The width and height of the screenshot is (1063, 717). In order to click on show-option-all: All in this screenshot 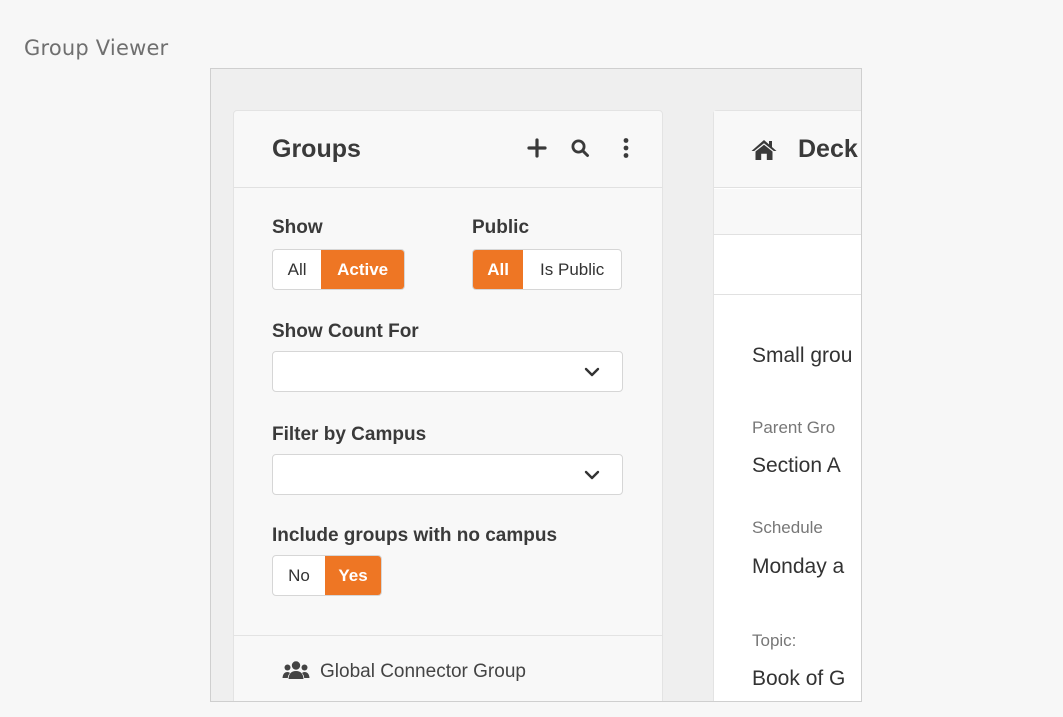, I will do `click(297, 269)`.